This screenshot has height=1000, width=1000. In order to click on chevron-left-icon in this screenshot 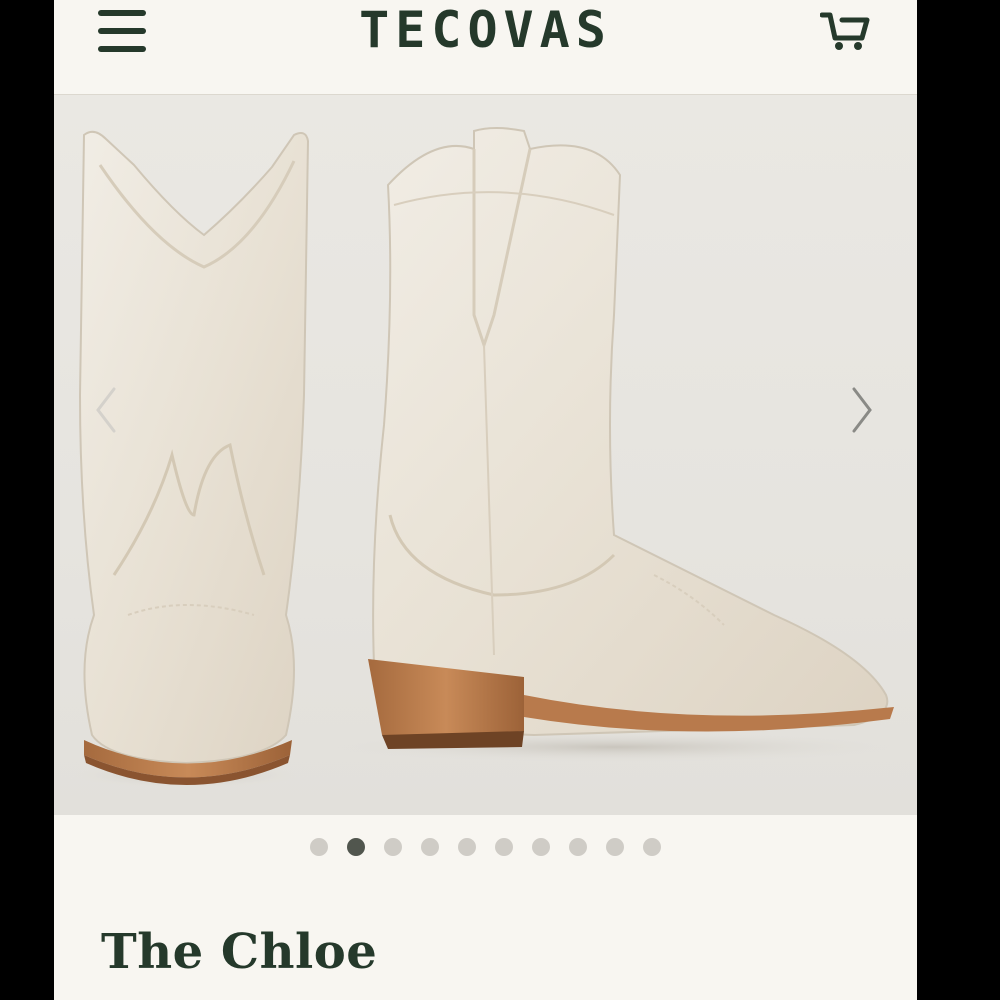, I will do `click(106, 410)`.